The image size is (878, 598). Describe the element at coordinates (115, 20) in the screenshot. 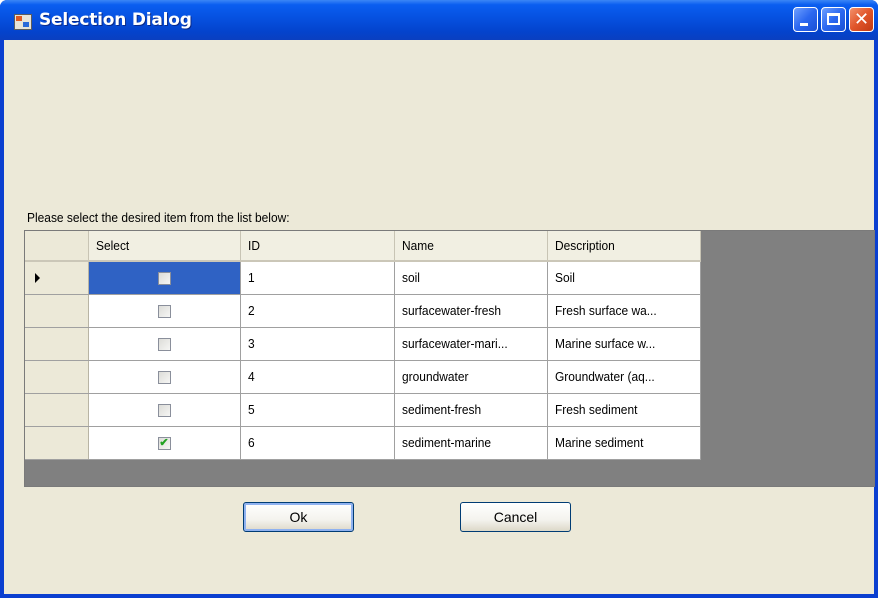

I see `window-title: Selection Dialog` at that location.